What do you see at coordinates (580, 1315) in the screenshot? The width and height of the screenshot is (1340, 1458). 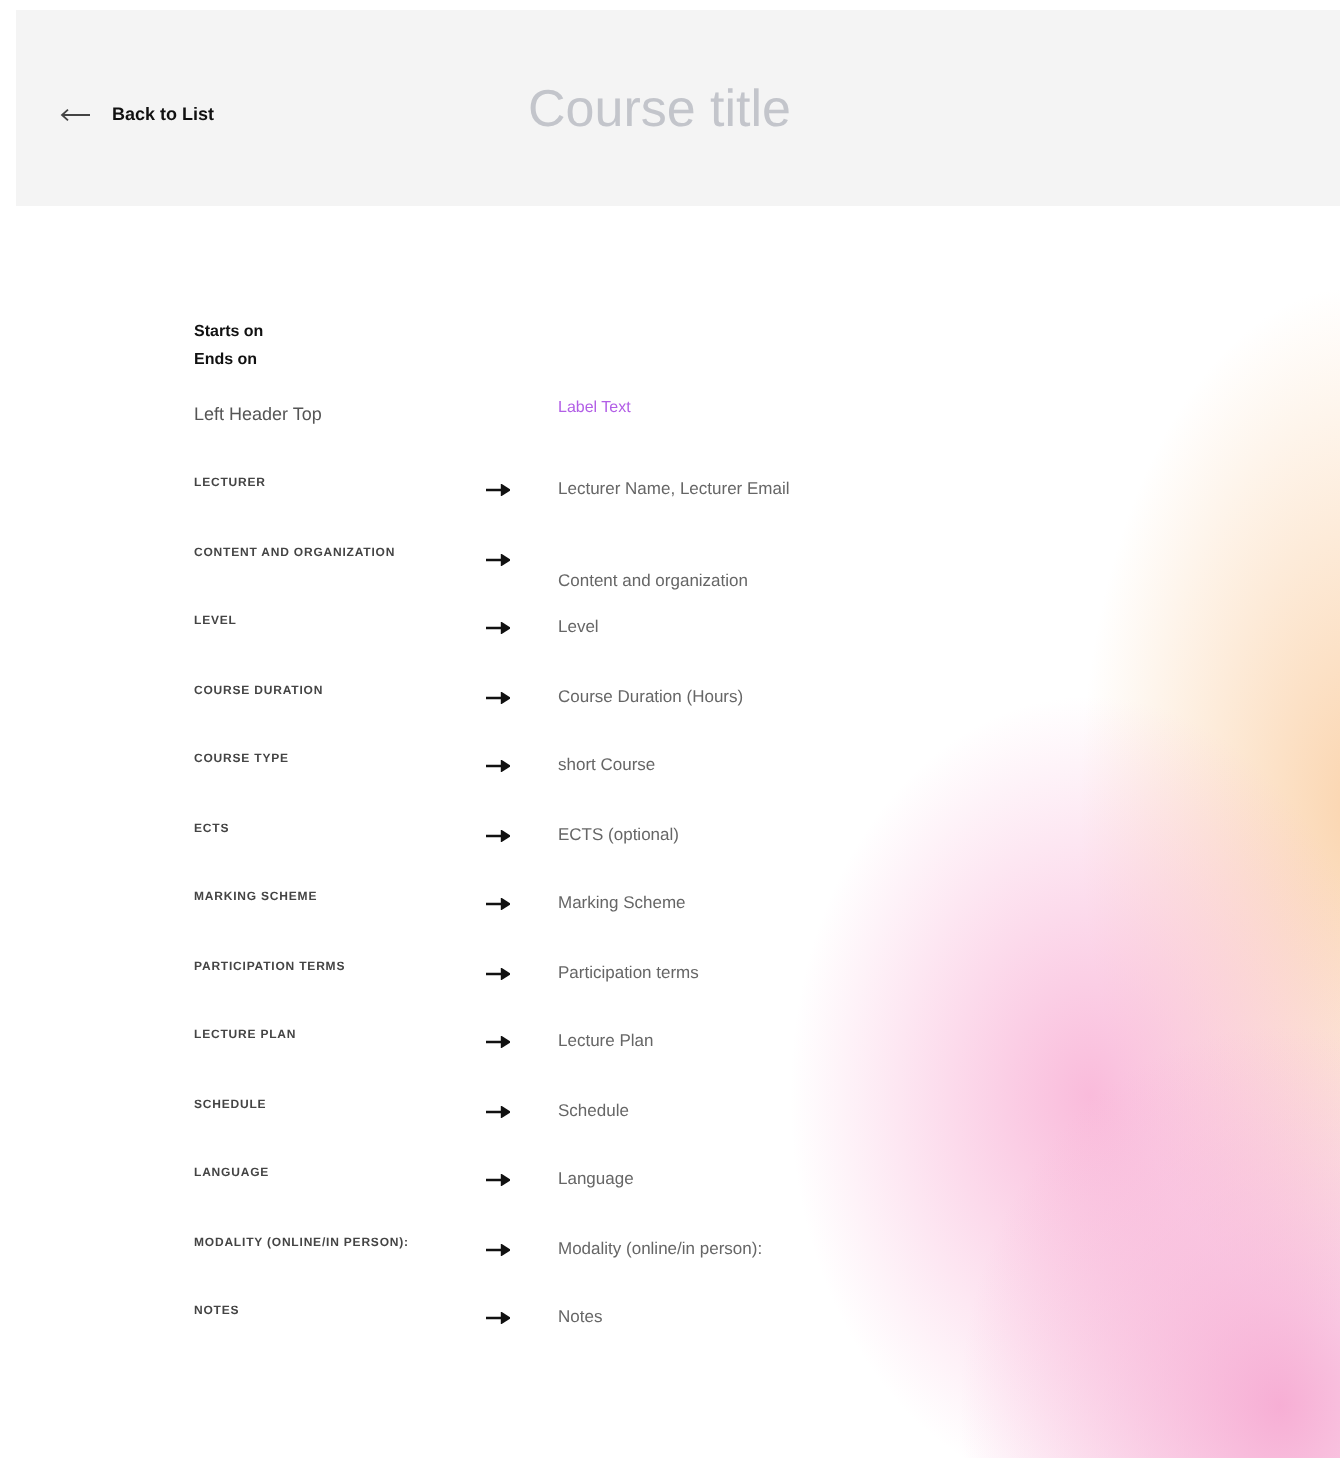 I see `field-value: Notes` at bounding box center [580, 1315].